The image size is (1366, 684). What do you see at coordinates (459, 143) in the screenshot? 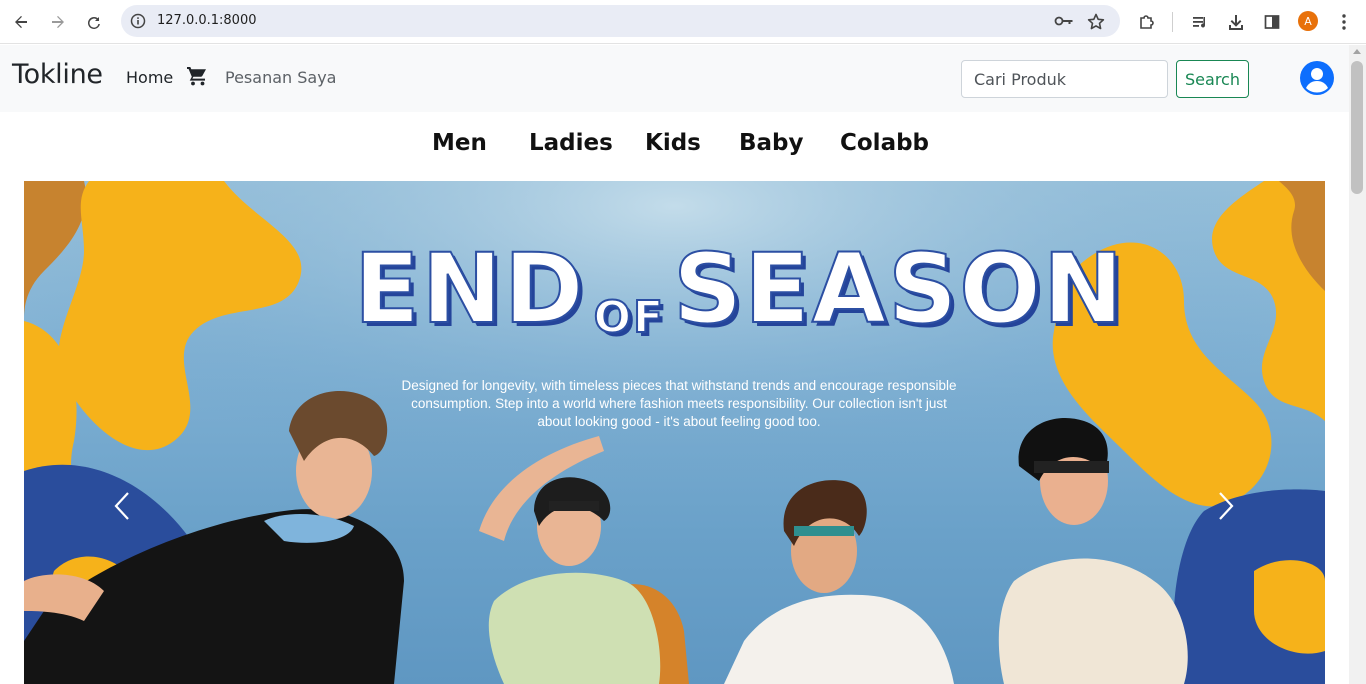
I see `category-men: Men` at bounding box center [459, 143].